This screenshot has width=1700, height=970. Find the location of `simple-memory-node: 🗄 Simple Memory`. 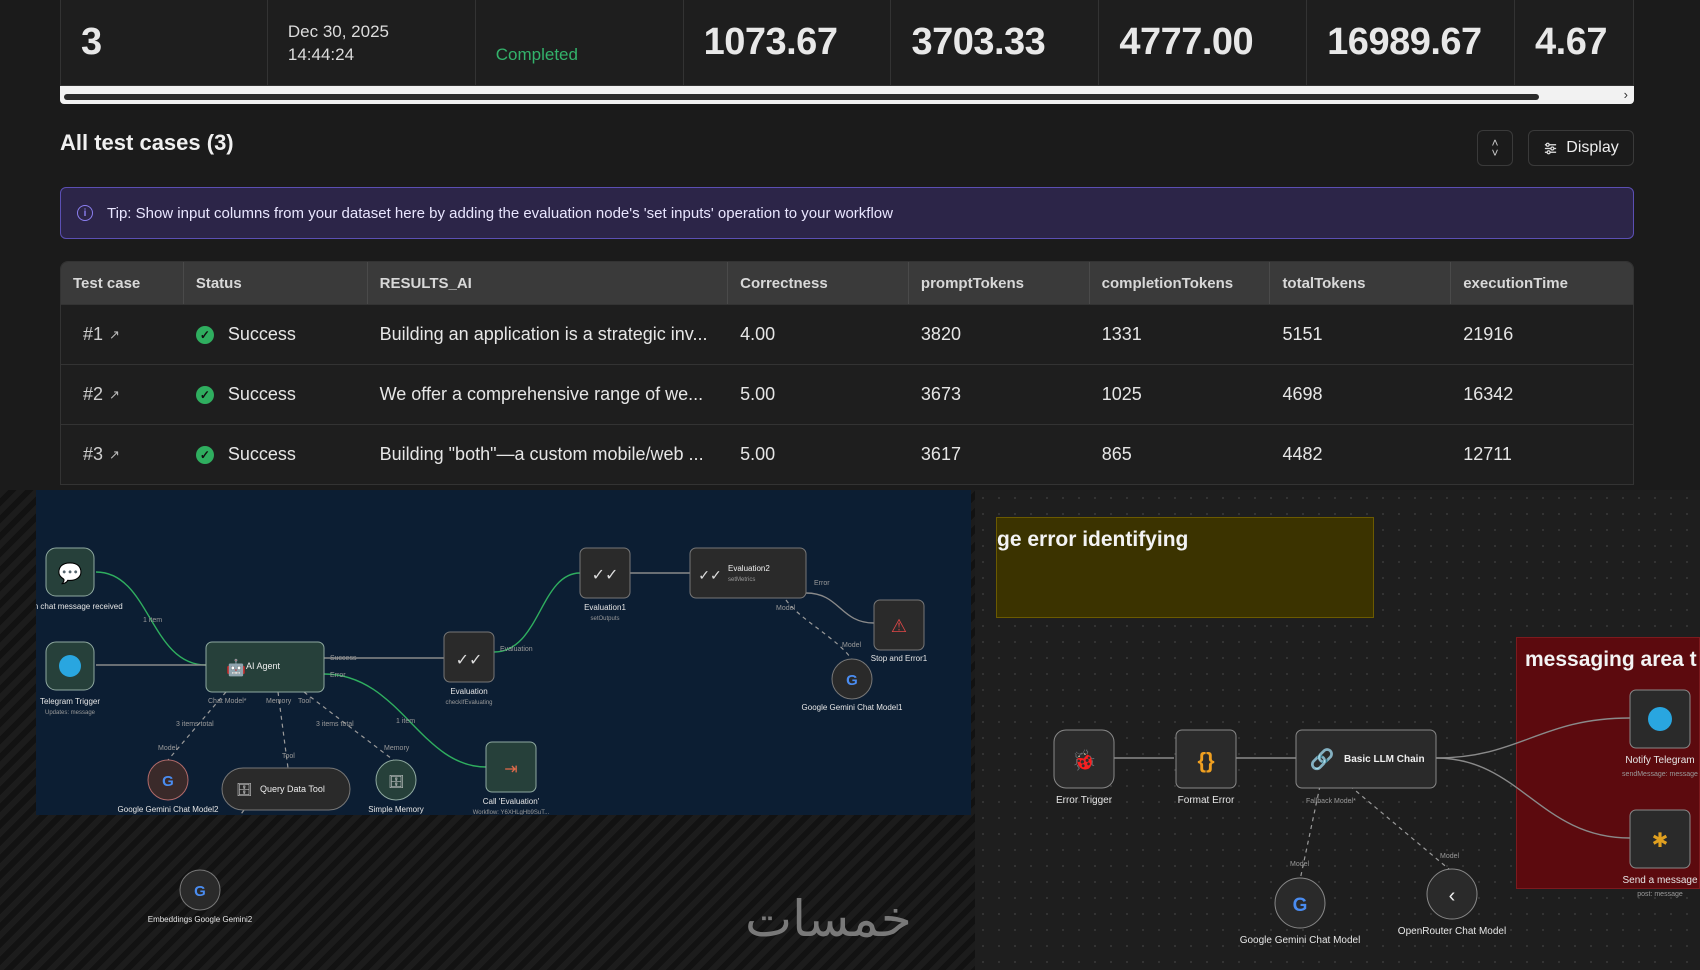

simple-memory-node: 🗄 Simple Memory is located at coordinates (396, 786).